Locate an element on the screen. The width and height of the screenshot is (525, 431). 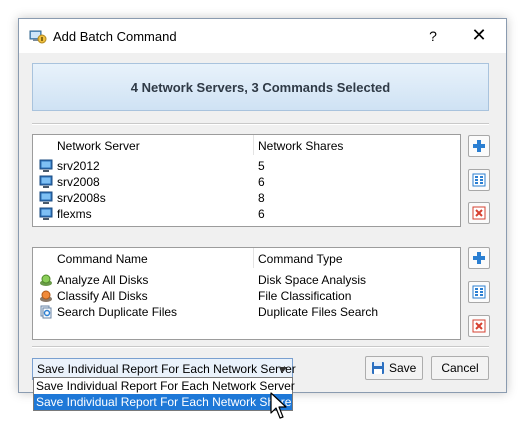
list-header: Network Server Network Shares is located at coordinates (246, 145).